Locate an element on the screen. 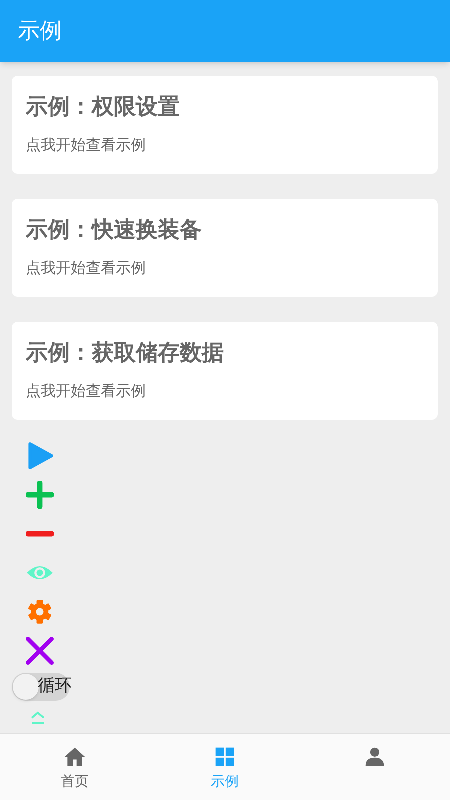 Image resolution: width=450 pixels, height=800 pixels. grid-icon is located at coordinates (225, 757).